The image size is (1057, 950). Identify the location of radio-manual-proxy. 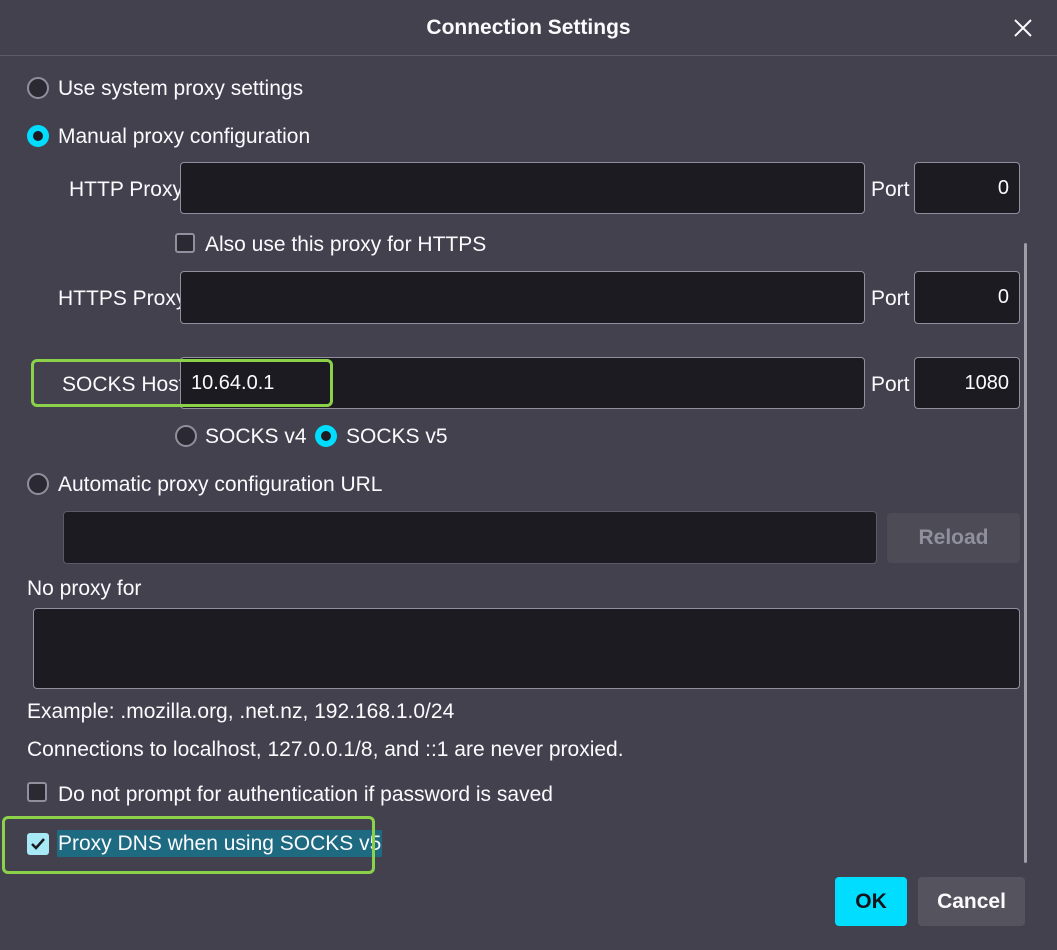
(38, 136).